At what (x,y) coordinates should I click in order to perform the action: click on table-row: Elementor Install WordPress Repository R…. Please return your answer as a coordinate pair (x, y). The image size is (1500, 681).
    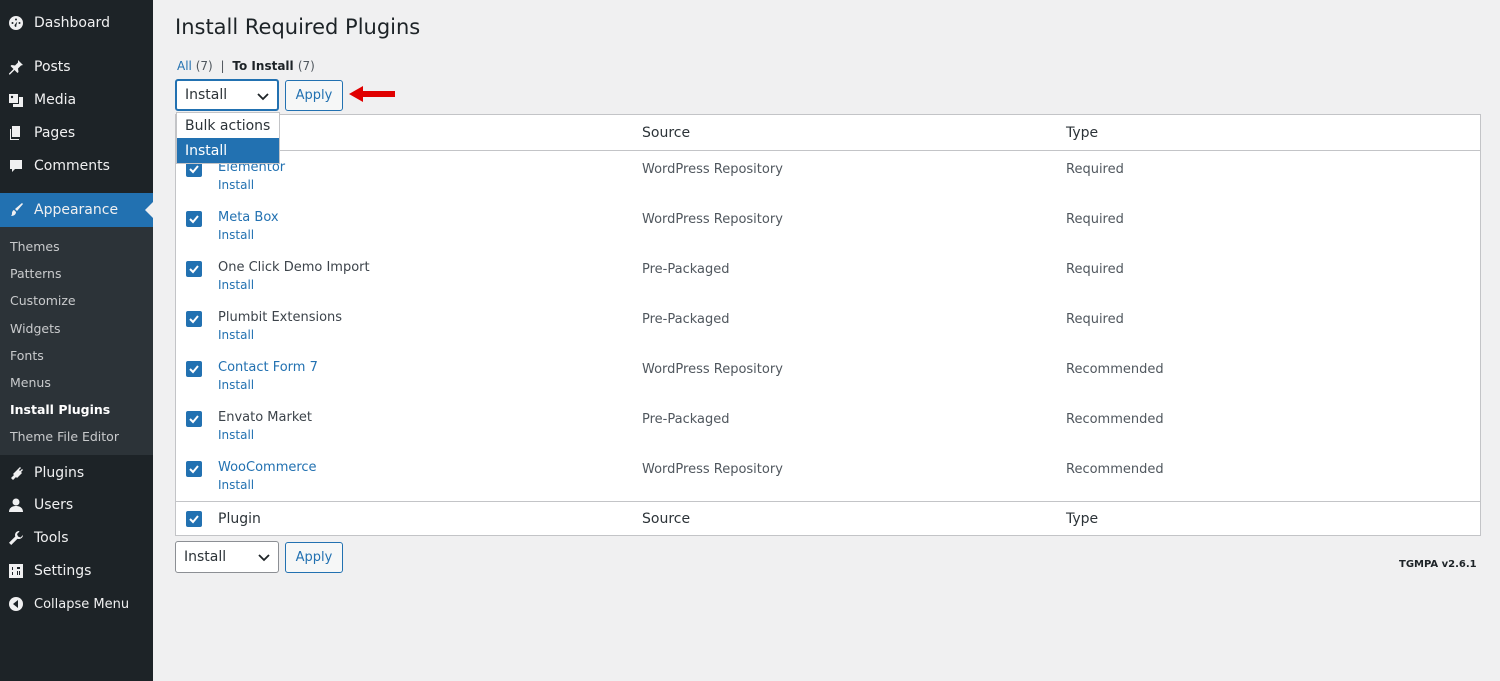
    Looking at the image, I should click on (828, 176).